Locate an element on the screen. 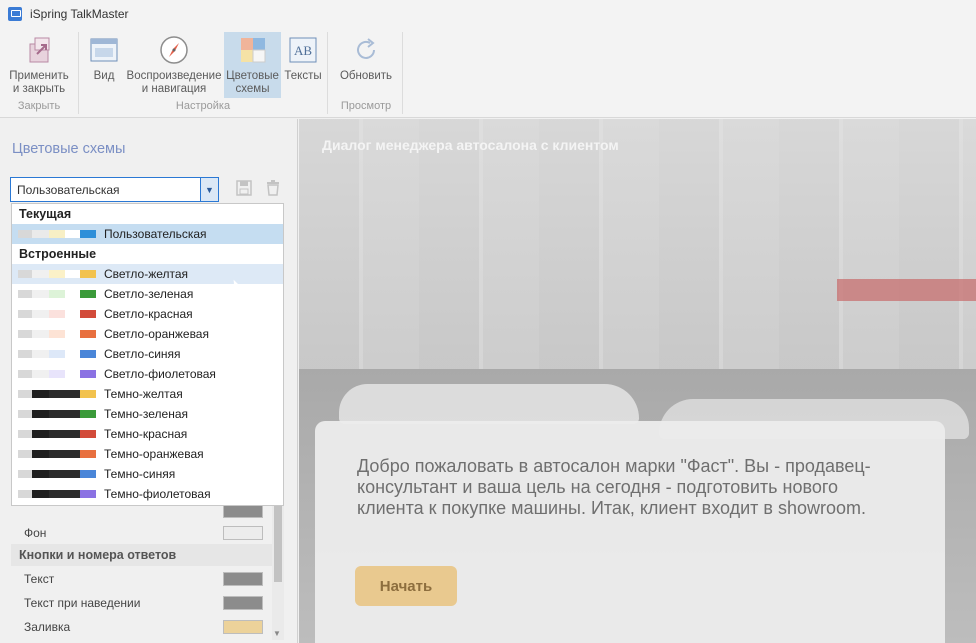 The height and width of the screenshot is (643, 976). scheme-item-label: Темно-синяя is located at coordinates (140, 474).